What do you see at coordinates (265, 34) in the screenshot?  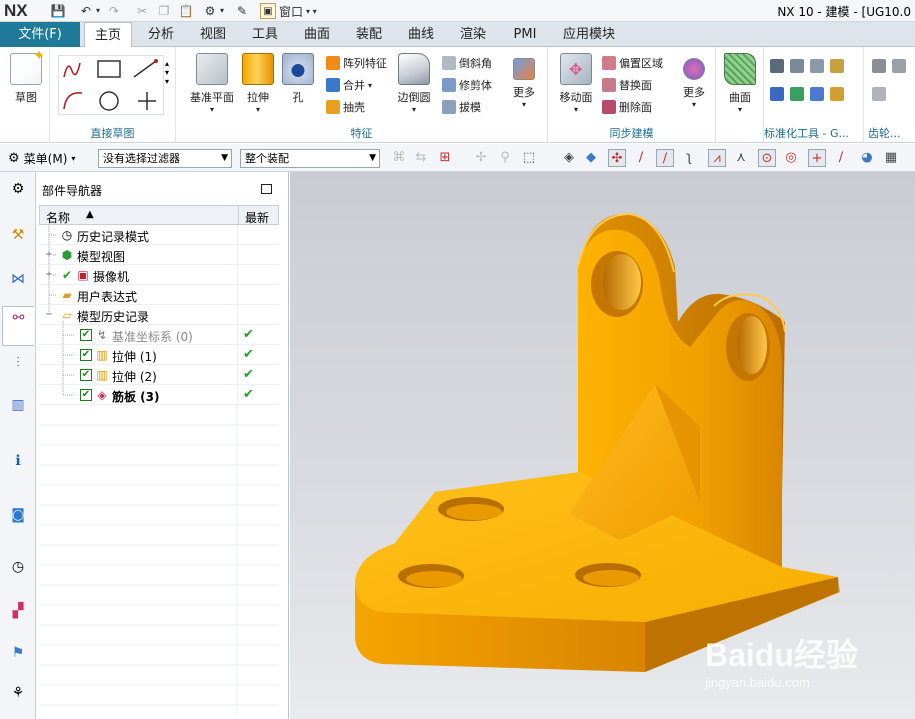 I see `tab-tools: 工具` at bounding box center [265, 34].